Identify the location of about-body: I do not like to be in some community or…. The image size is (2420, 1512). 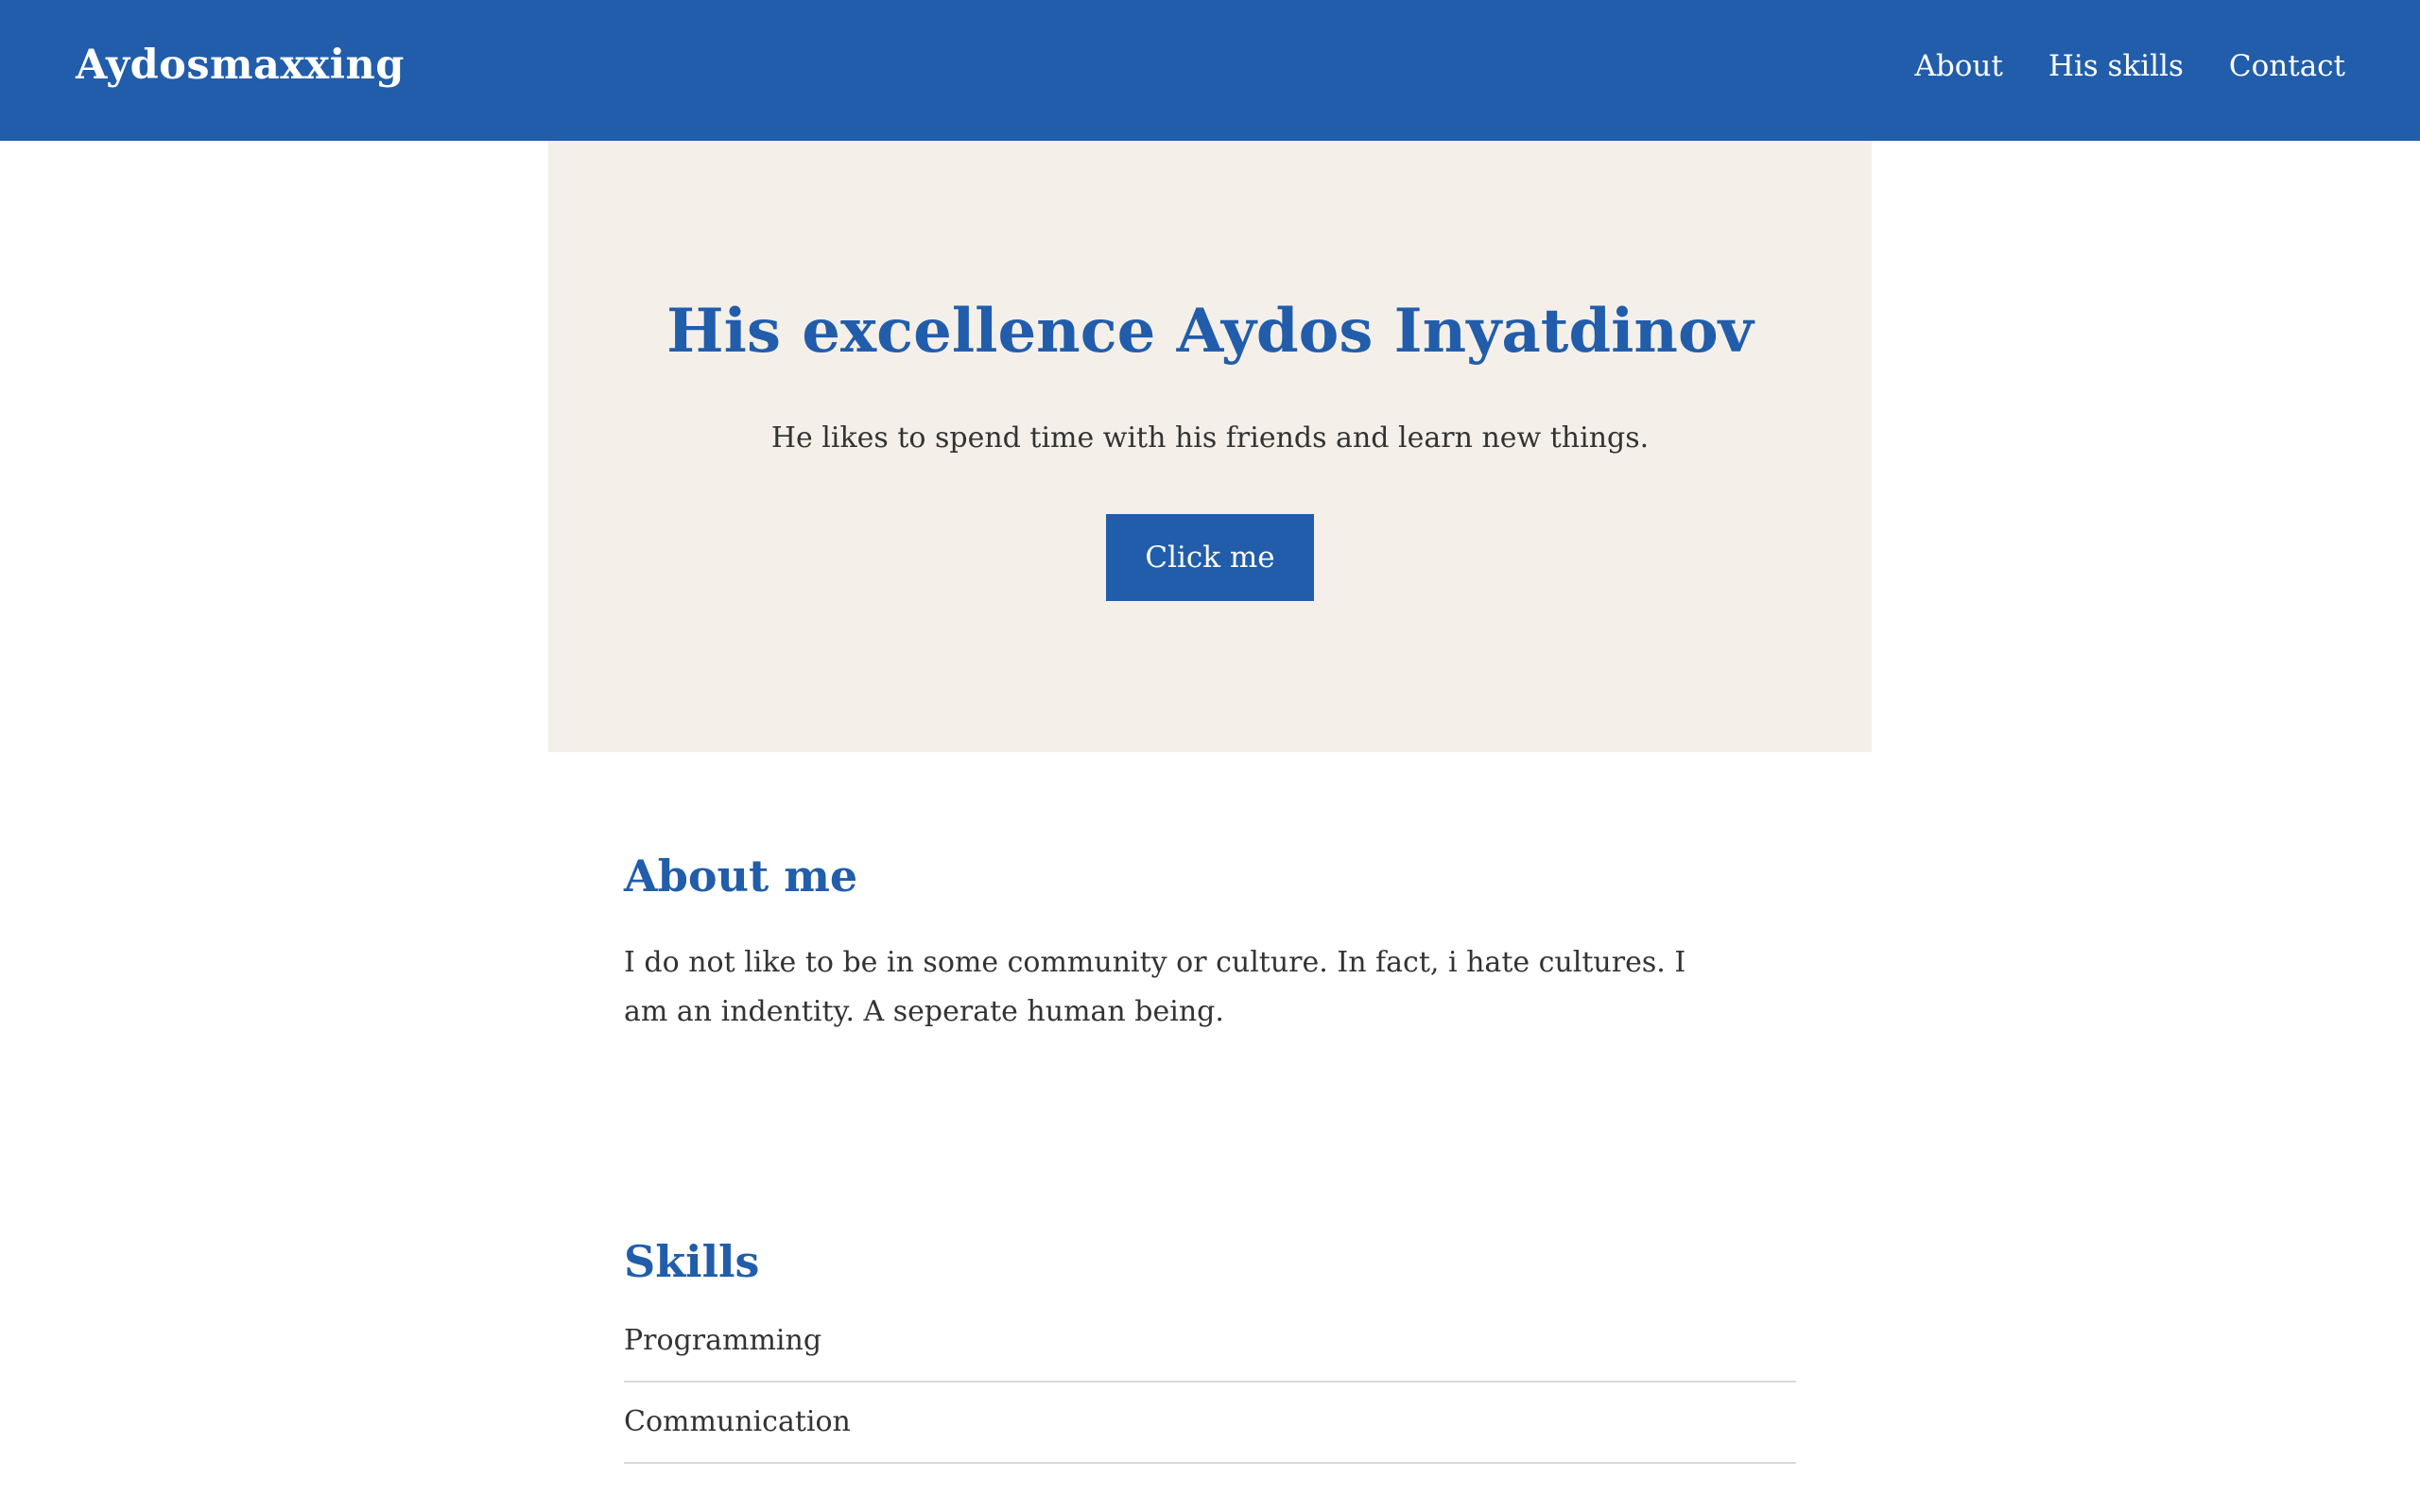
(1155, 987).